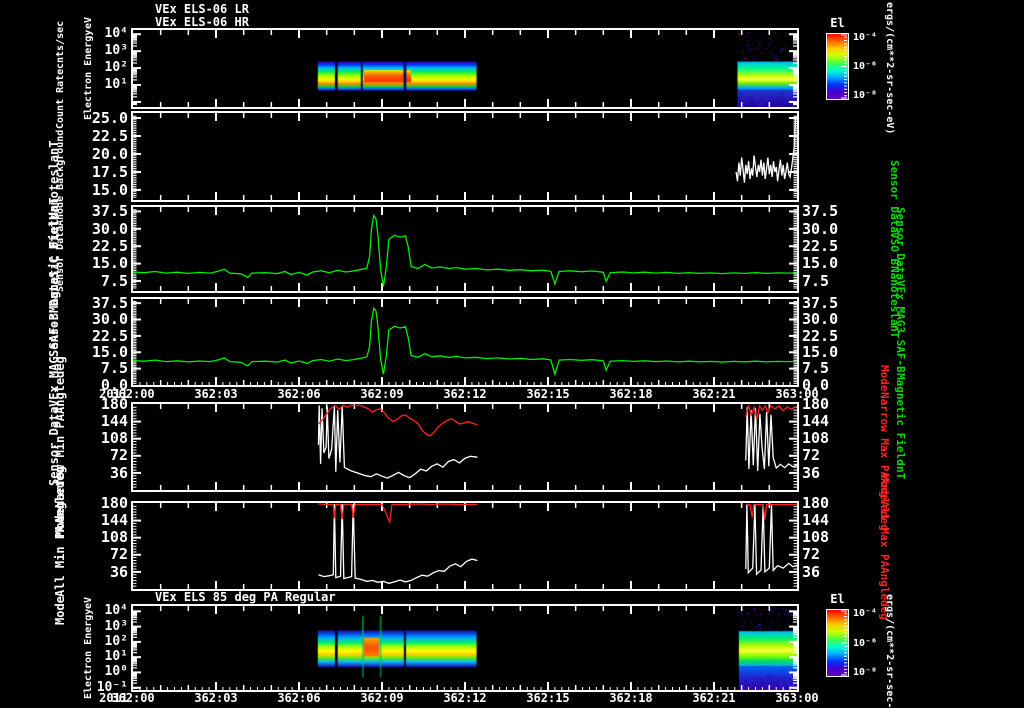 Image resolution: width=1024 pixels, height=708 pixels. What do you see at coordinates (109, 171) in the screenshot?
I see `y-tick-label: 17.5` at bounding box center [109, 171].